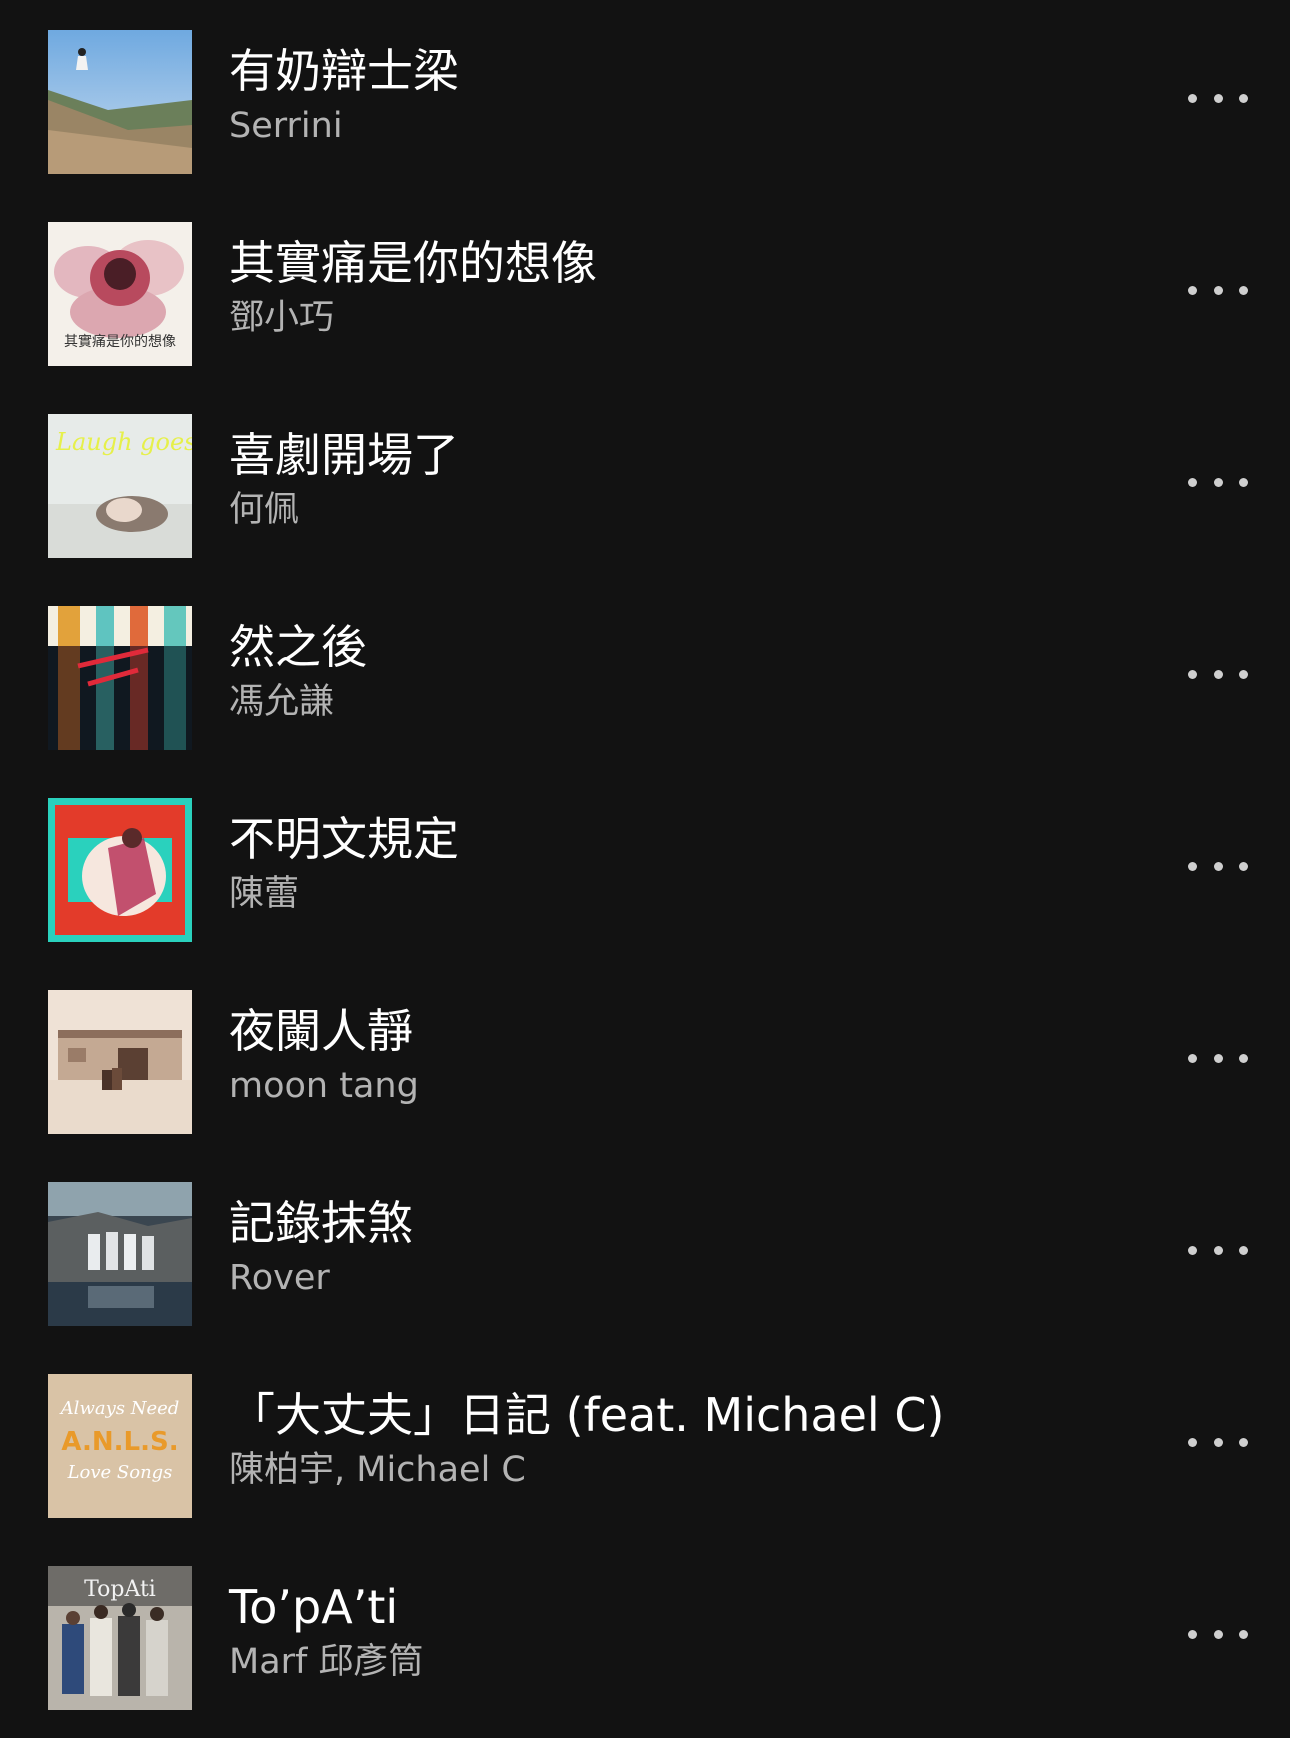 This screenshot has width=1290, height=1738. Describe the element at coordinates (679, 863) in the screenshot. I see `track-text: 不明文規定 陳蕾` at that location.